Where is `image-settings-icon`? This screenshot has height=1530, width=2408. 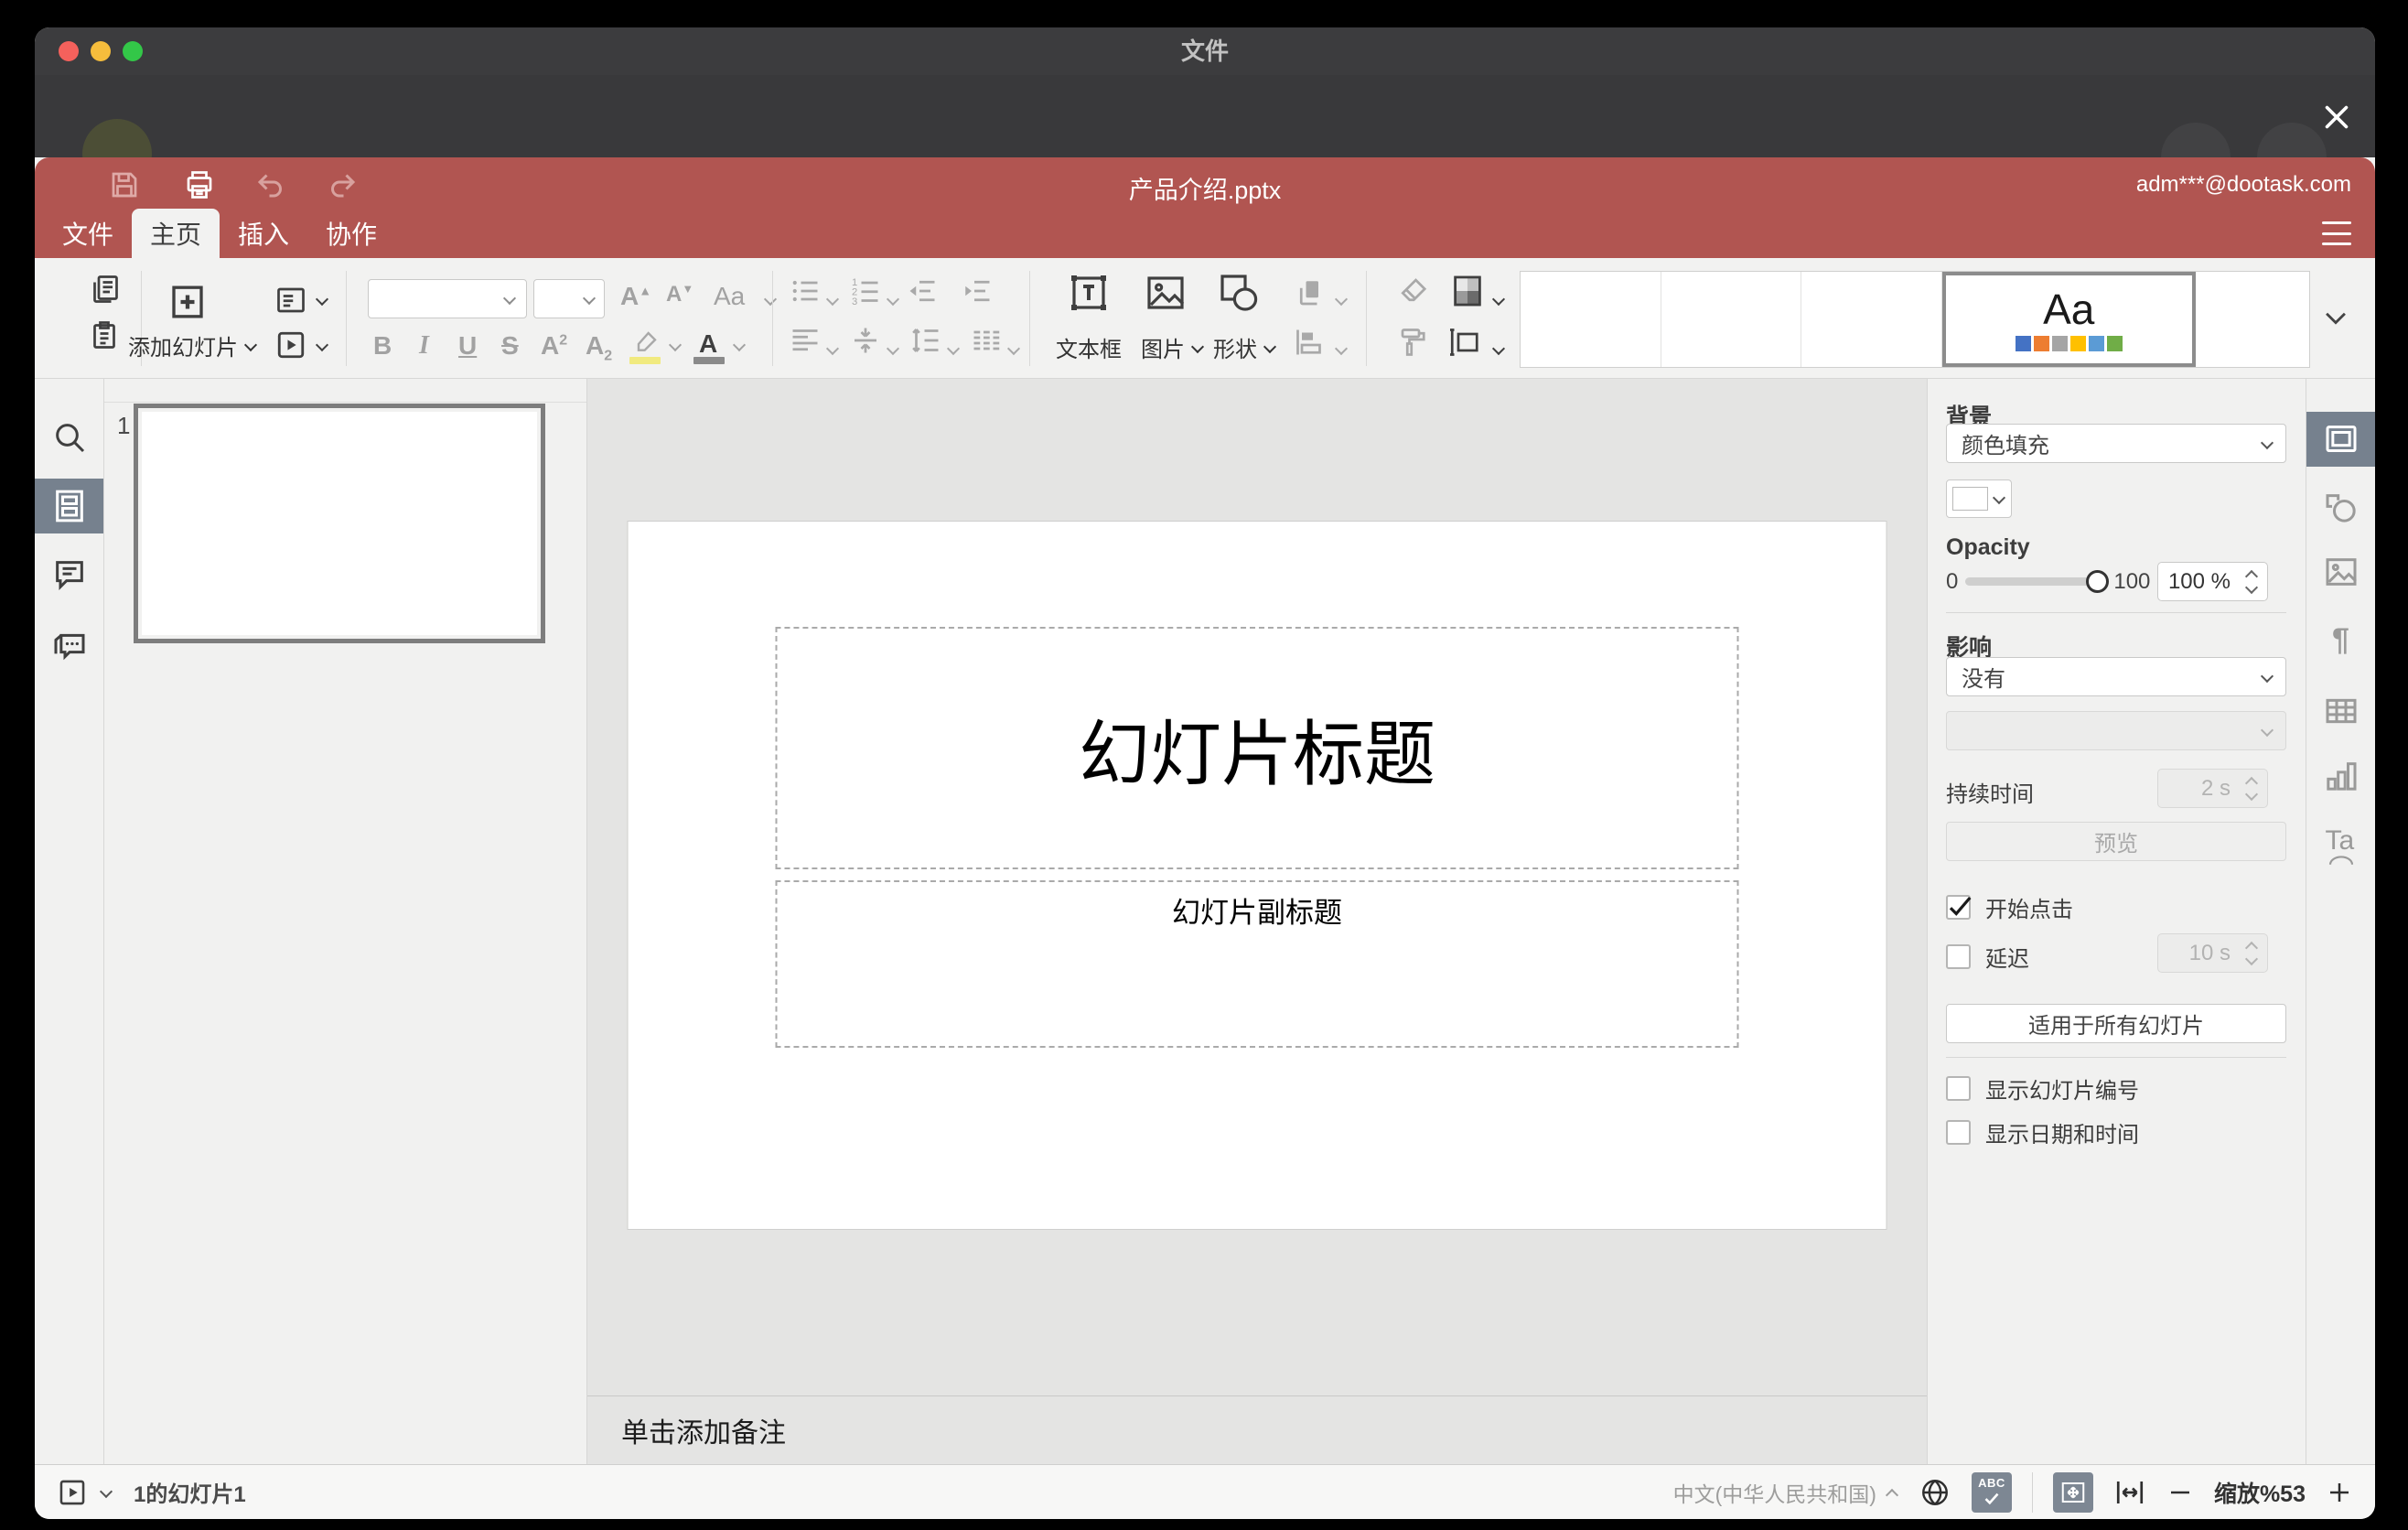
image-settings-icon is located at coordinates (2341, 572).